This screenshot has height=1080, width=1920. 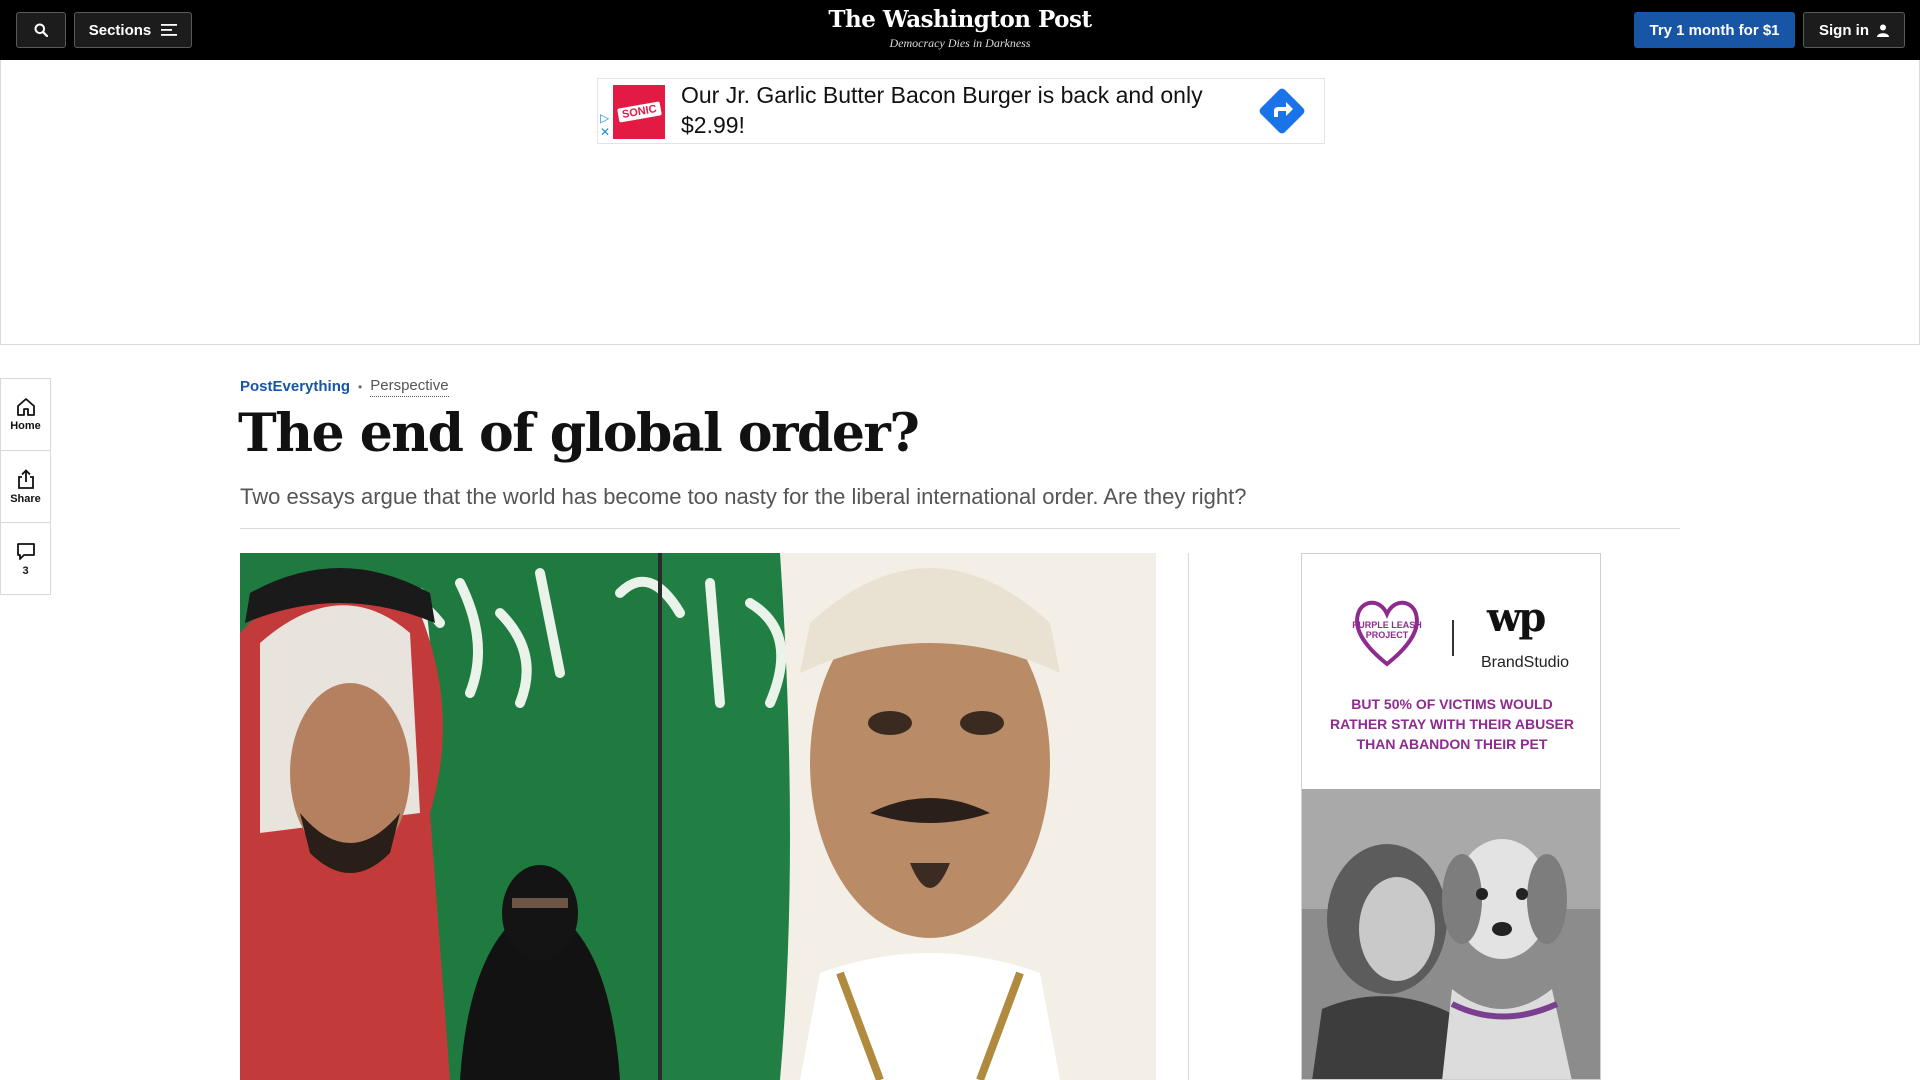 What do you see at coordinates (579, 433) in the screenshot?
I see `article-headline: The end of global order?` at bounding box center [579, 433].